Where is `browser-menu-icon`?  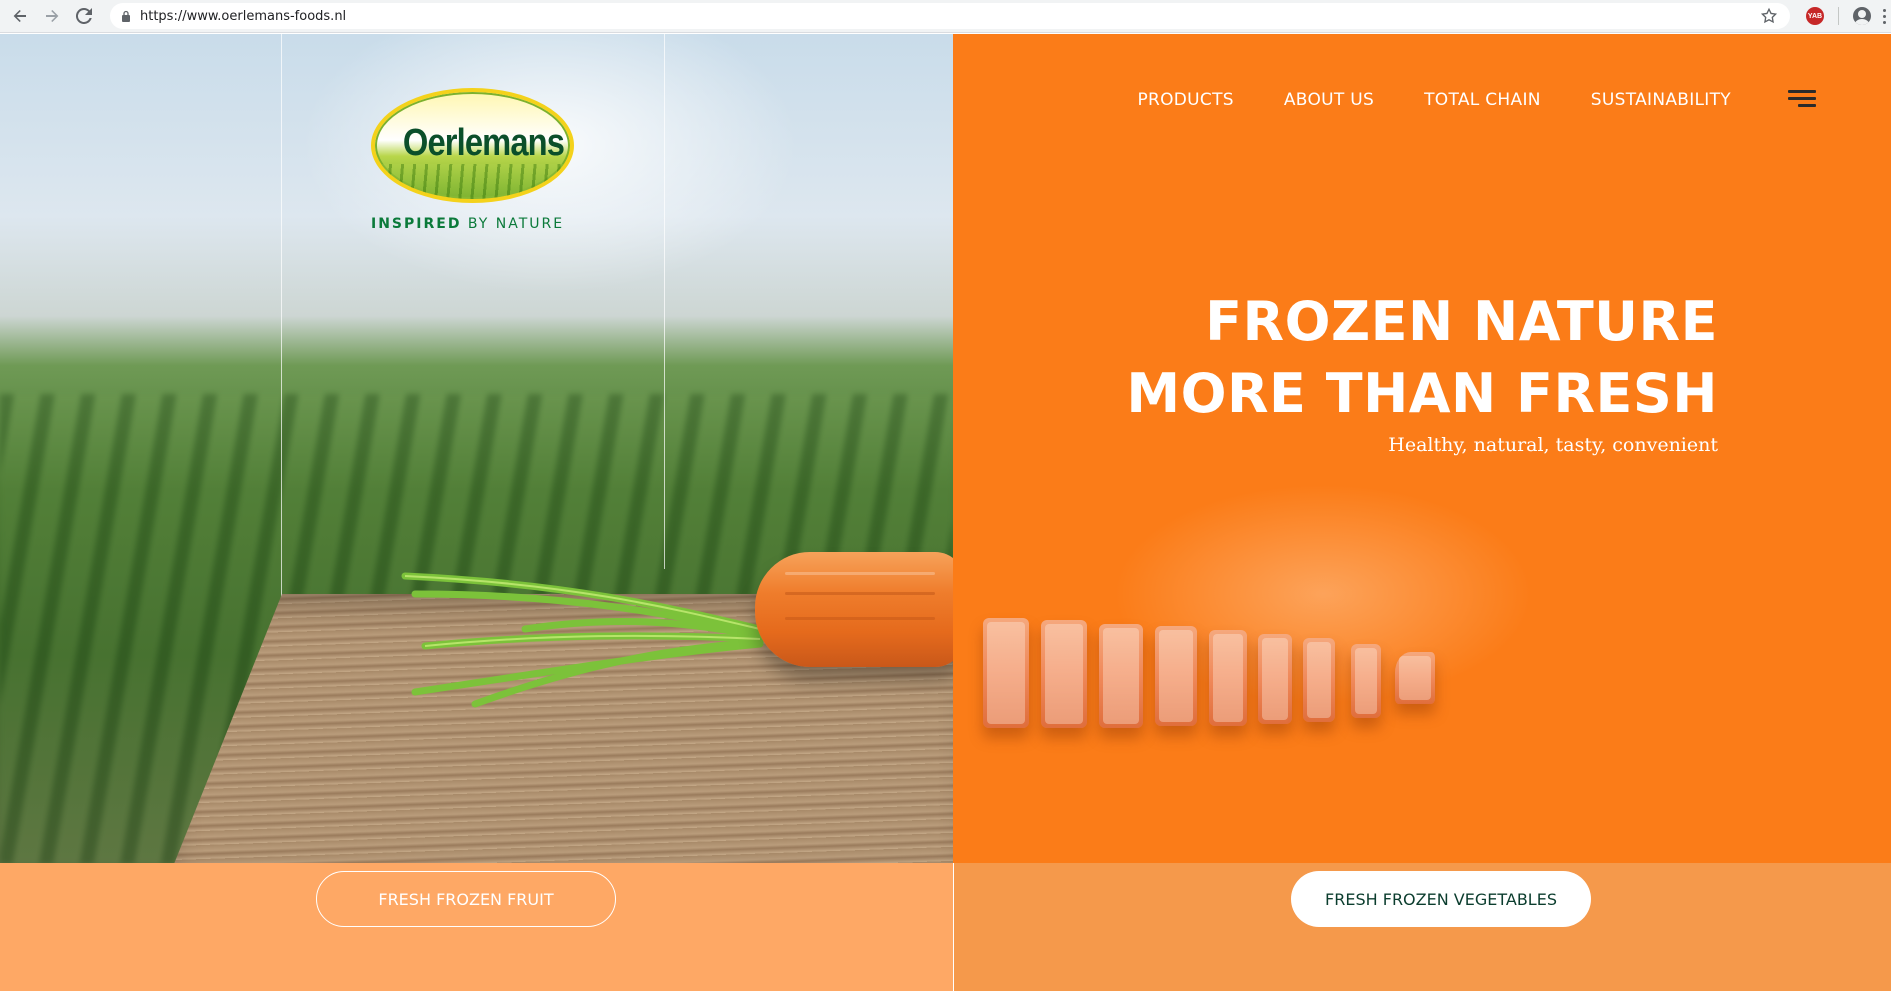
browser-menu-icon is located at coordinates (1884, 16).